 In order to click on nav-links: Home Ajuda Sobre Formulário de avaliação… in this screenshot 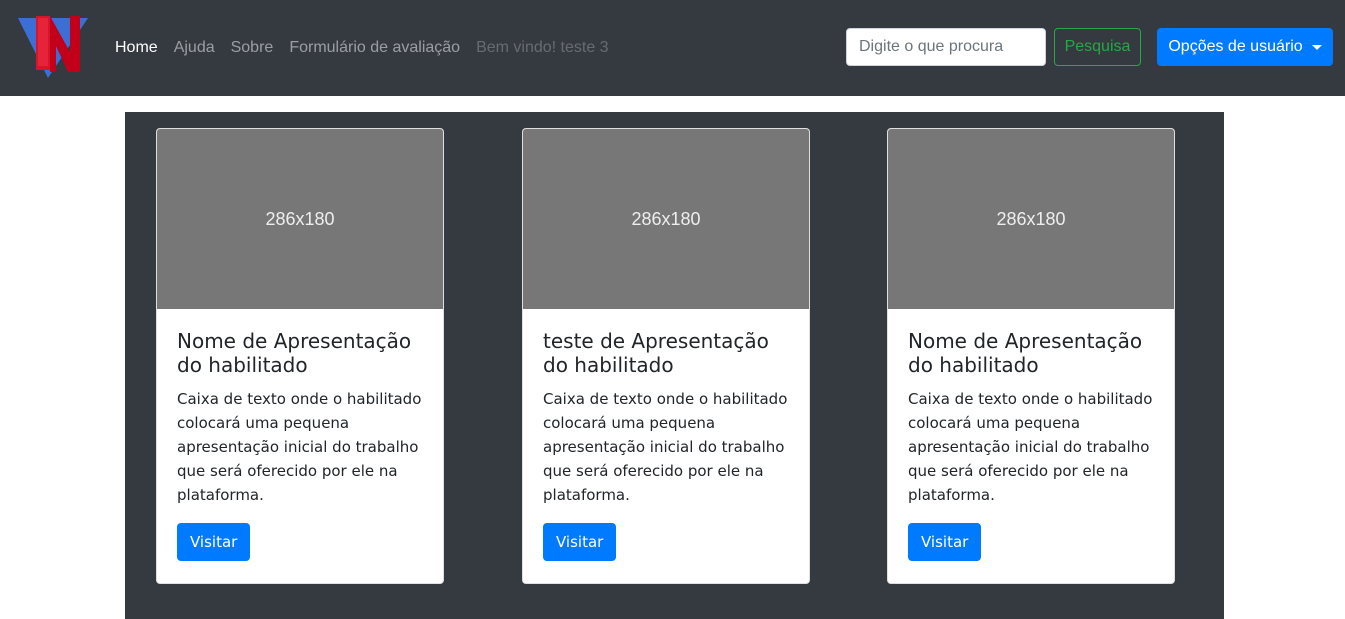, I will do `click(370, 48)`.